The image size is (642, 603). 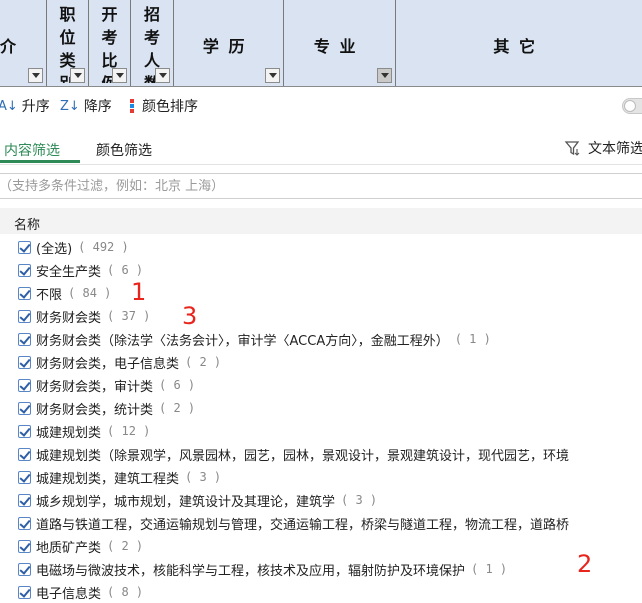 I want to click on annotation-number-2: 2, so click(x=585, y=564).